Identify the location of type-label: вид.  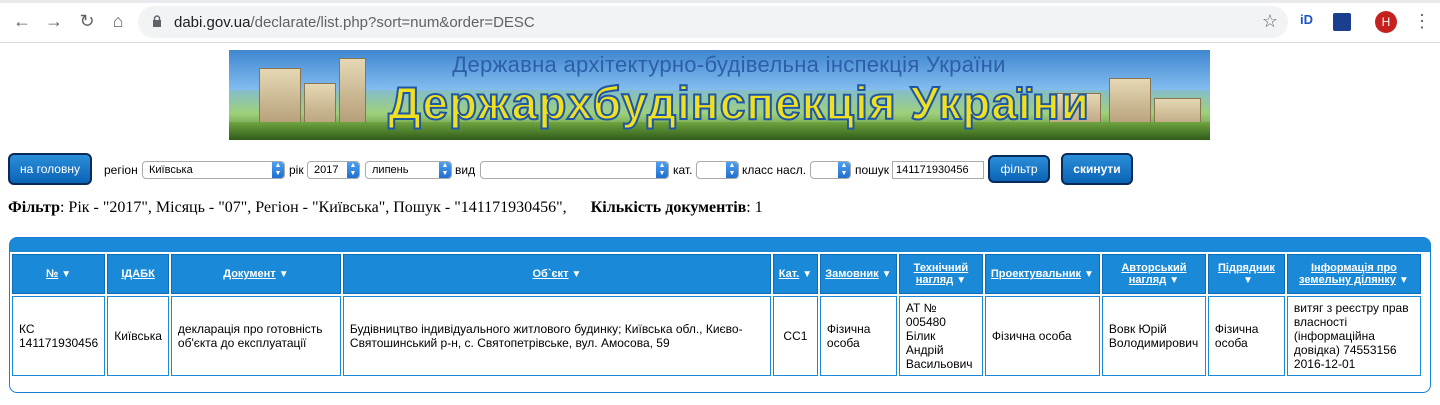
(465, 170).